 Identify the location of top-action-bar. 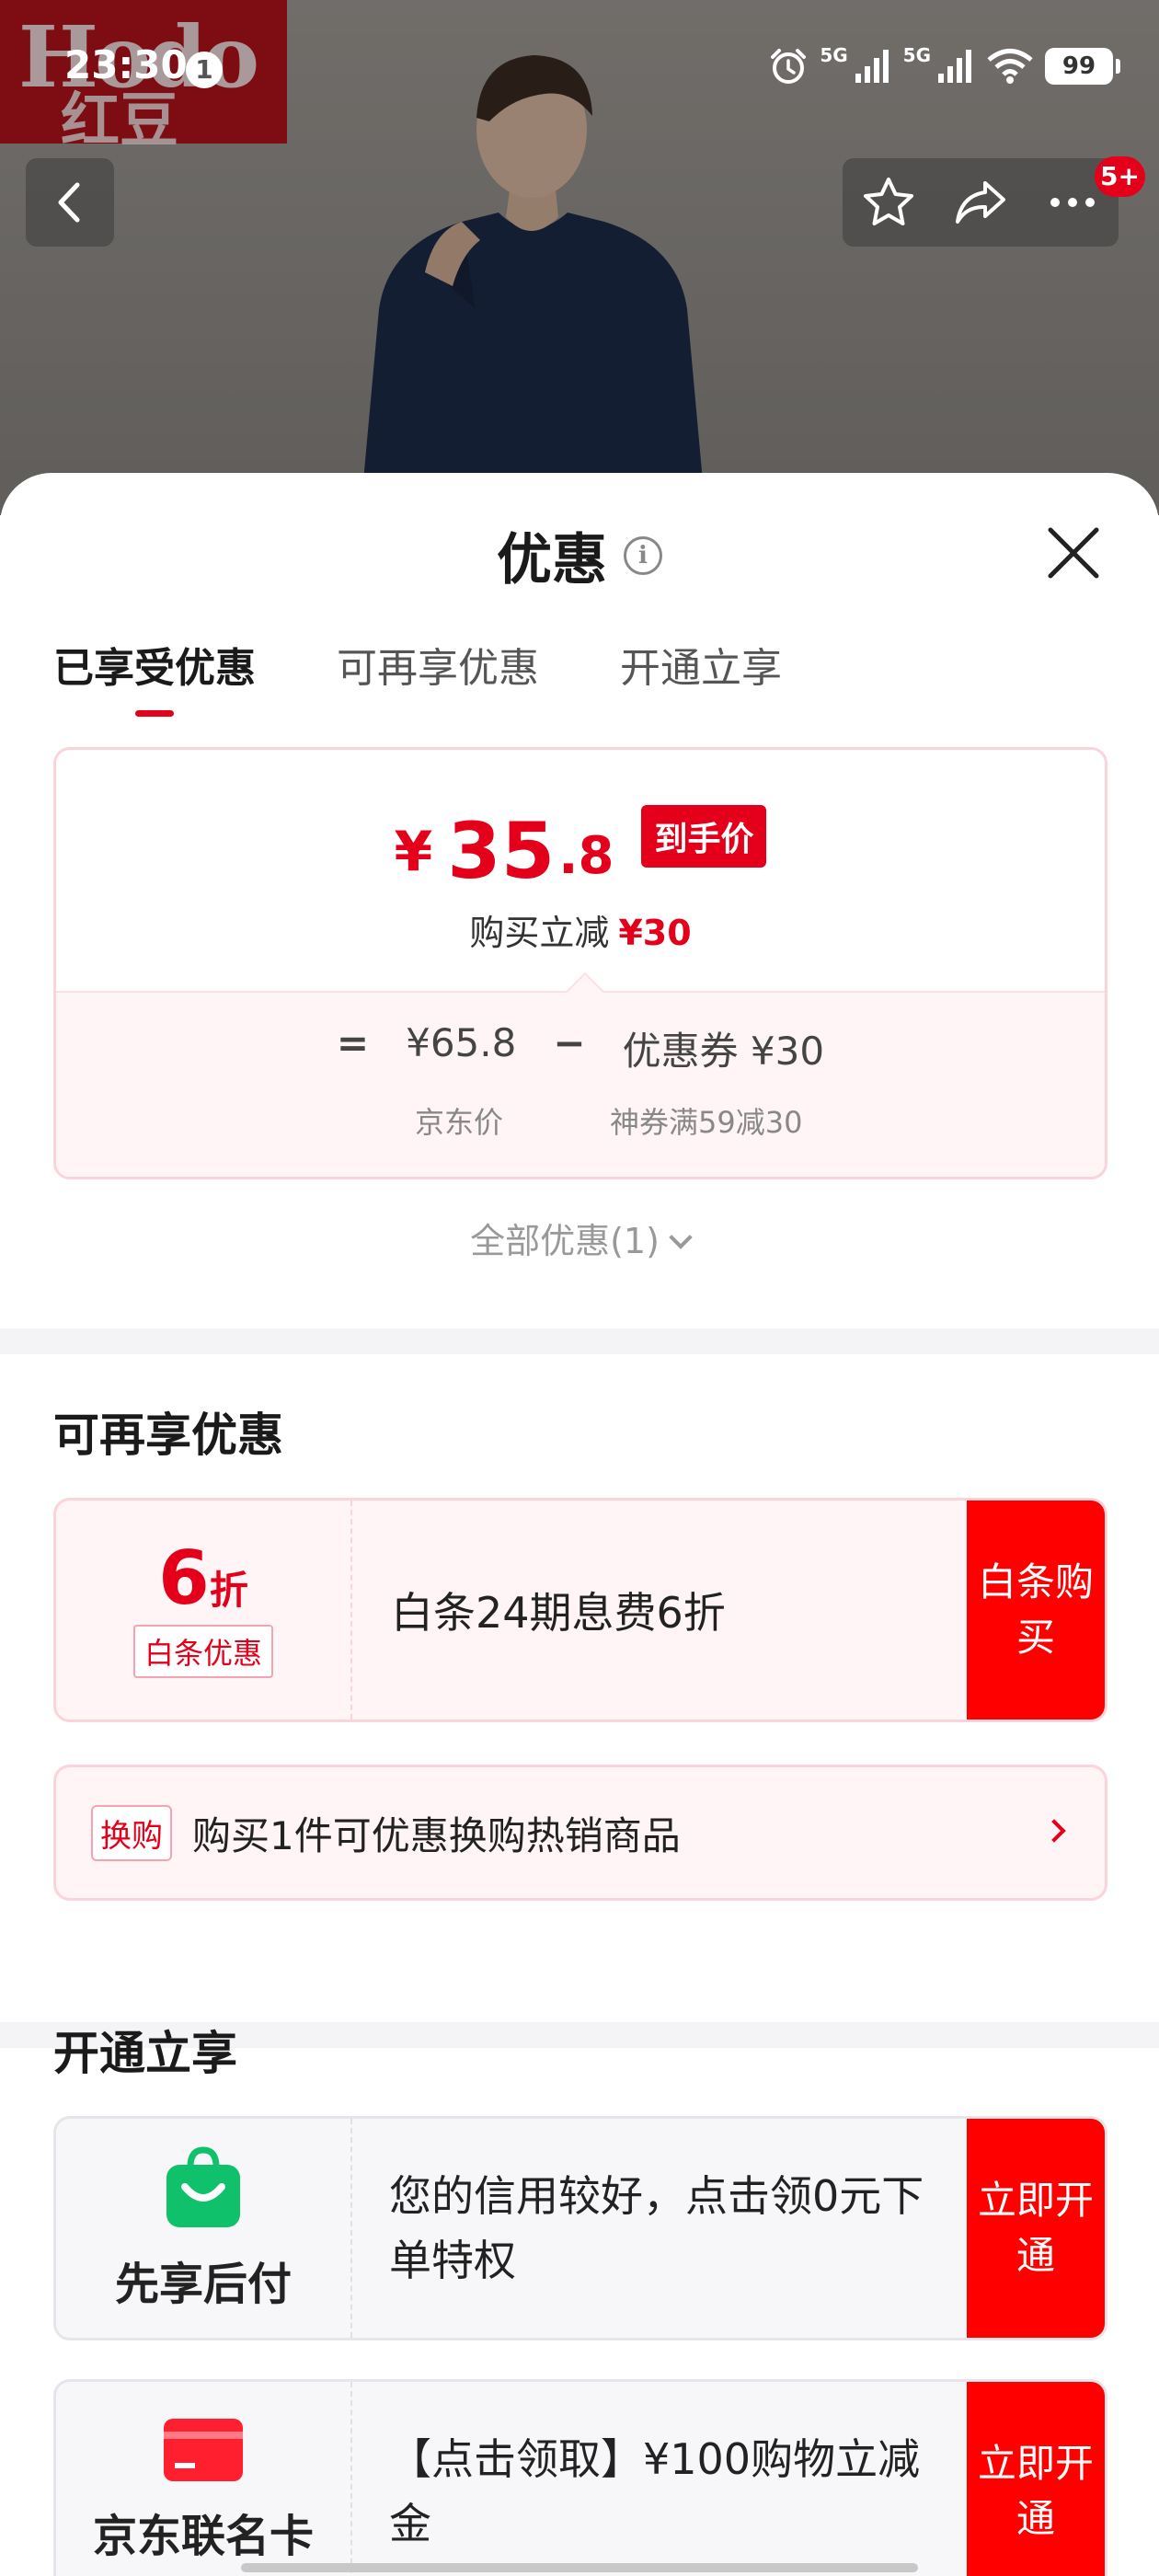
(981, 202).